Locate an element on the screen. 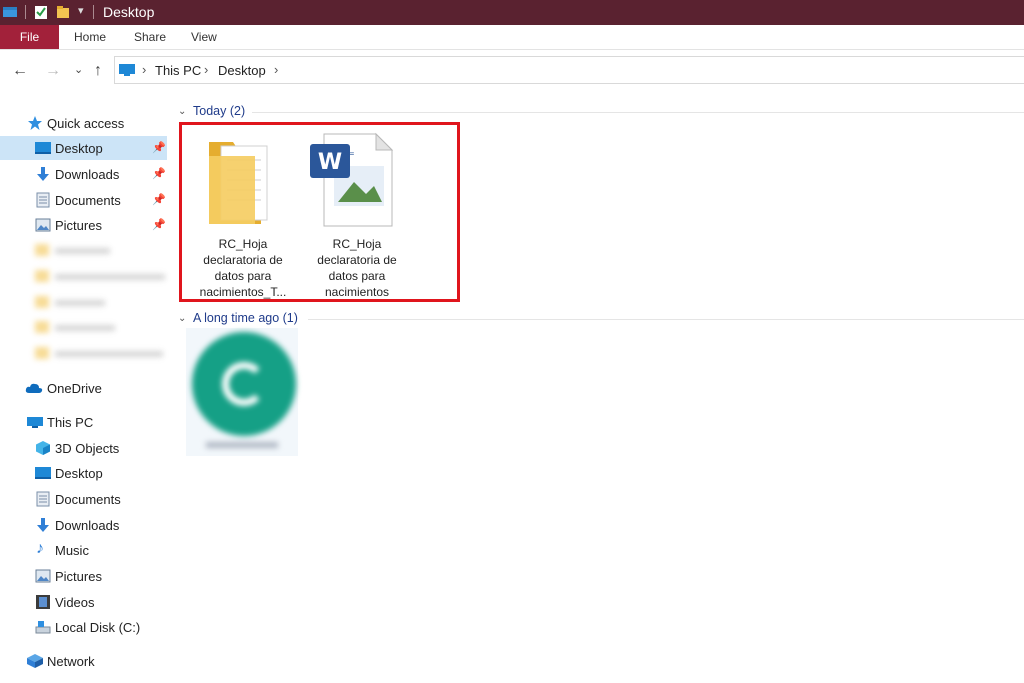 The image size is (1024, 683). sidebar-item-local-disk: Local Disk (C:) is located at coordinates (83, 627).